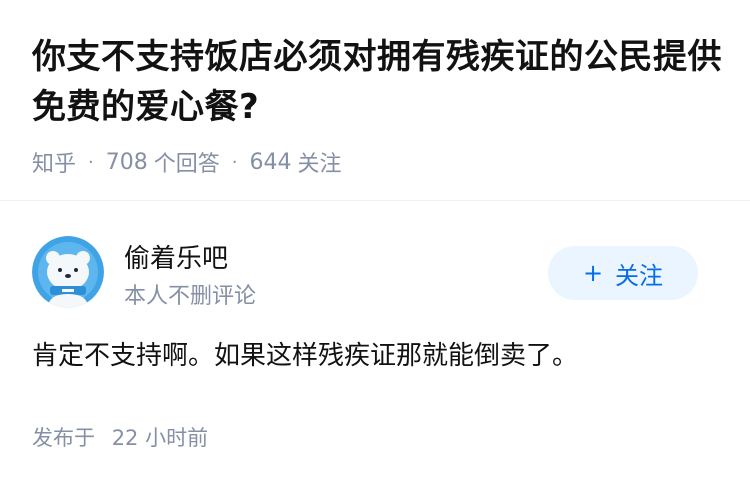 The image size is (750, 490). I want to click on bear-avatar-icon, so click(68, 272).